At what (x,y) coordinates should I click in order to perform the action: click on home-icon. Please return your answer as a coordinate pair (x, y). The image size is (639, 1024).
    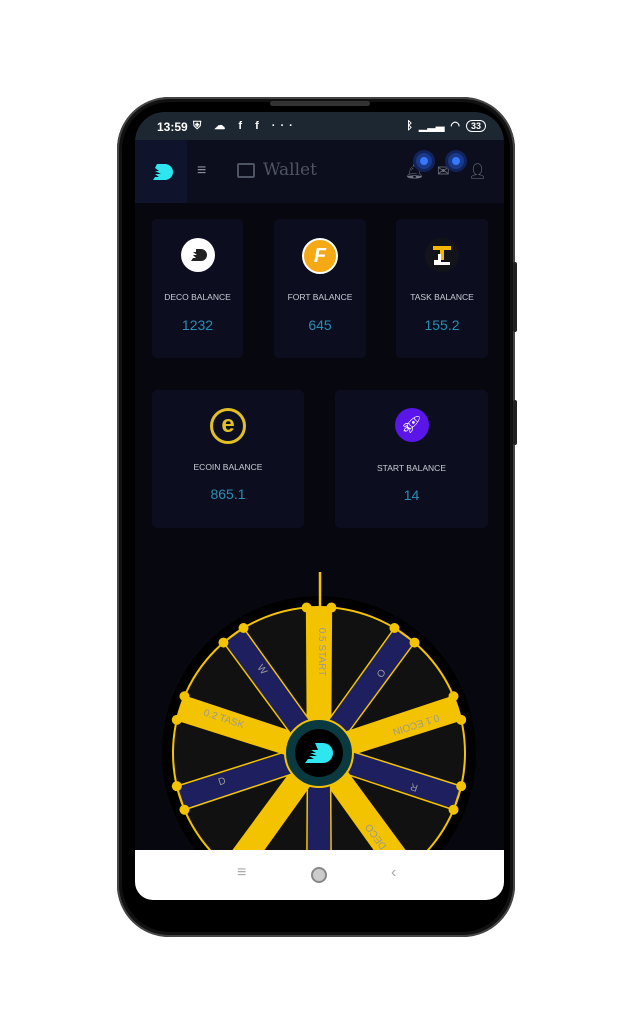
    Looking at the image, I should click on (319, 875).